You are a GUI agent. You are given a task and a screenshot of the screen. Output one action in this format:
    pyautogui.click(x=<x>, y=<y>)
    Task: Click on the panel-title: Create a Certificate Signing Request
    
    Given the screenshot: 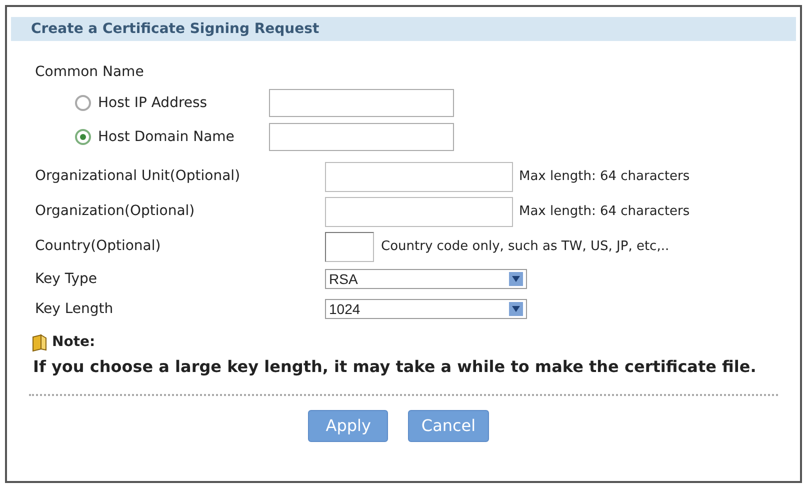 What is the action you would take?
    pyautogui.click(x=403, y=29)
    